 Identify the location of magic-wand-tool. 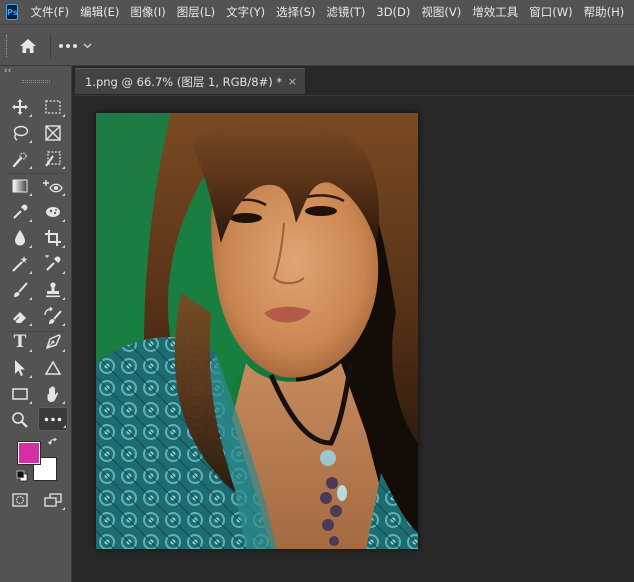
(20, 264).